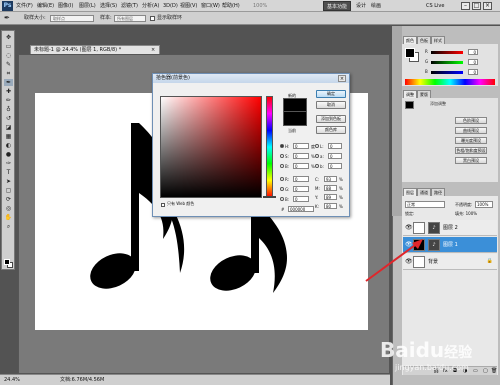 The width and height of the screenshot is (500, 385). I want to click on field-h-value: 0, so click(301, 146).